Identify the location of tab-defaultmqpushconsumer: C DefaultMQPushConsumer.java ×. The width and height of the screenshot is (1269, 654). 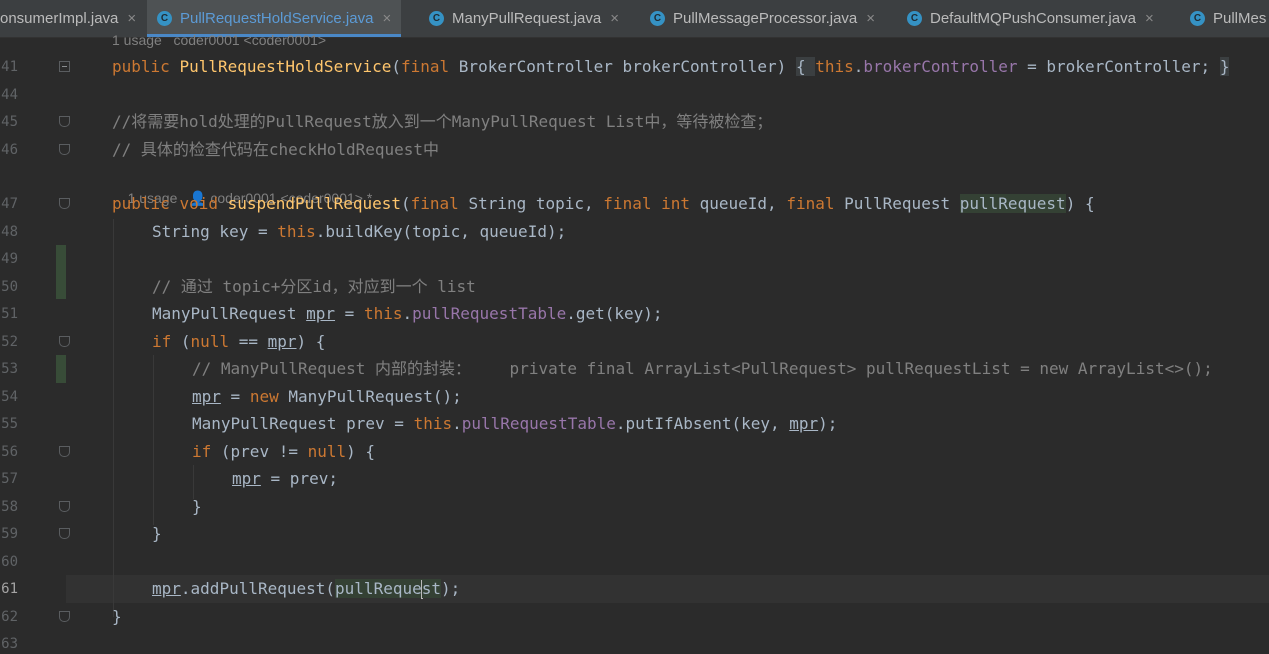
(1030, 18).